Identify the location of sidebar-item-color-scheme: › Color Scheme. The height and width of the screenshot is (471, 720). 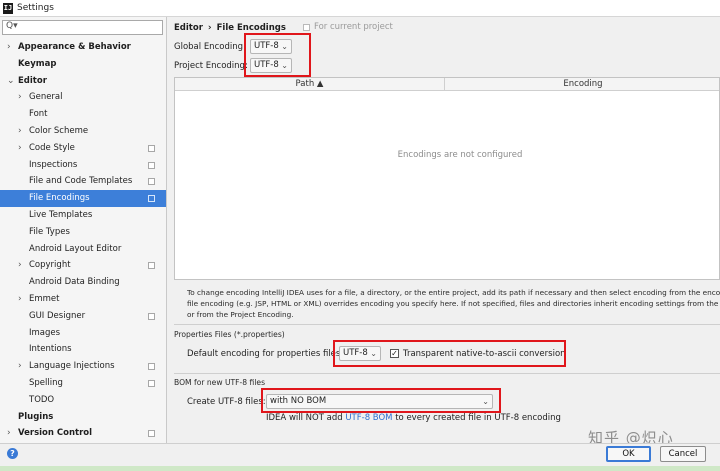
(83, 131).